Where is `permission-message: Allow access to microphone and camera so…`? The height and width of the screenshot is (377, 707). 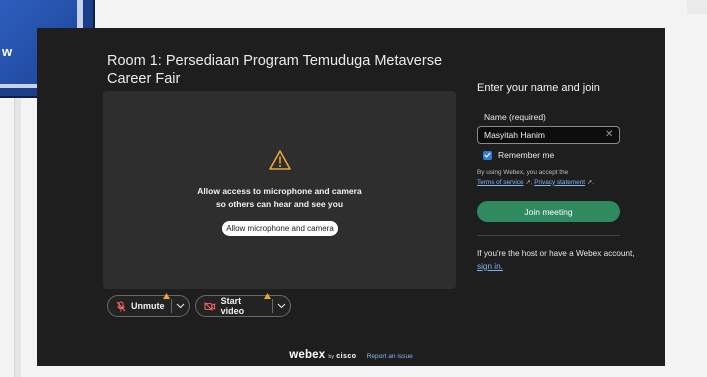 permission-message: Allow access to microphone and camera so… is located at coordinates (279, 198).